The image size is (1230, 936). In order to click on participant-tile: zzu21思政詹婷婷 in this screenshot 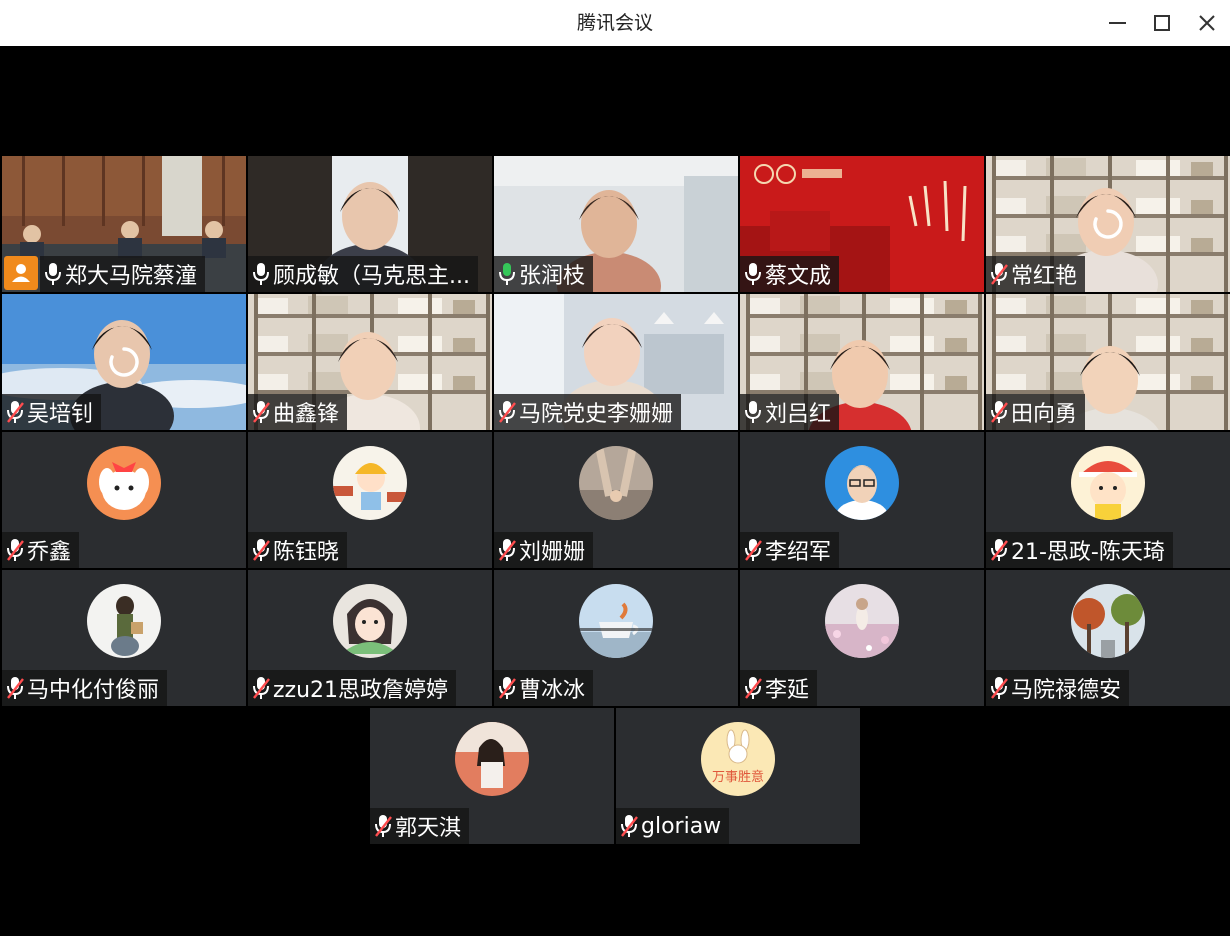, I will do `click(370, 638)`.